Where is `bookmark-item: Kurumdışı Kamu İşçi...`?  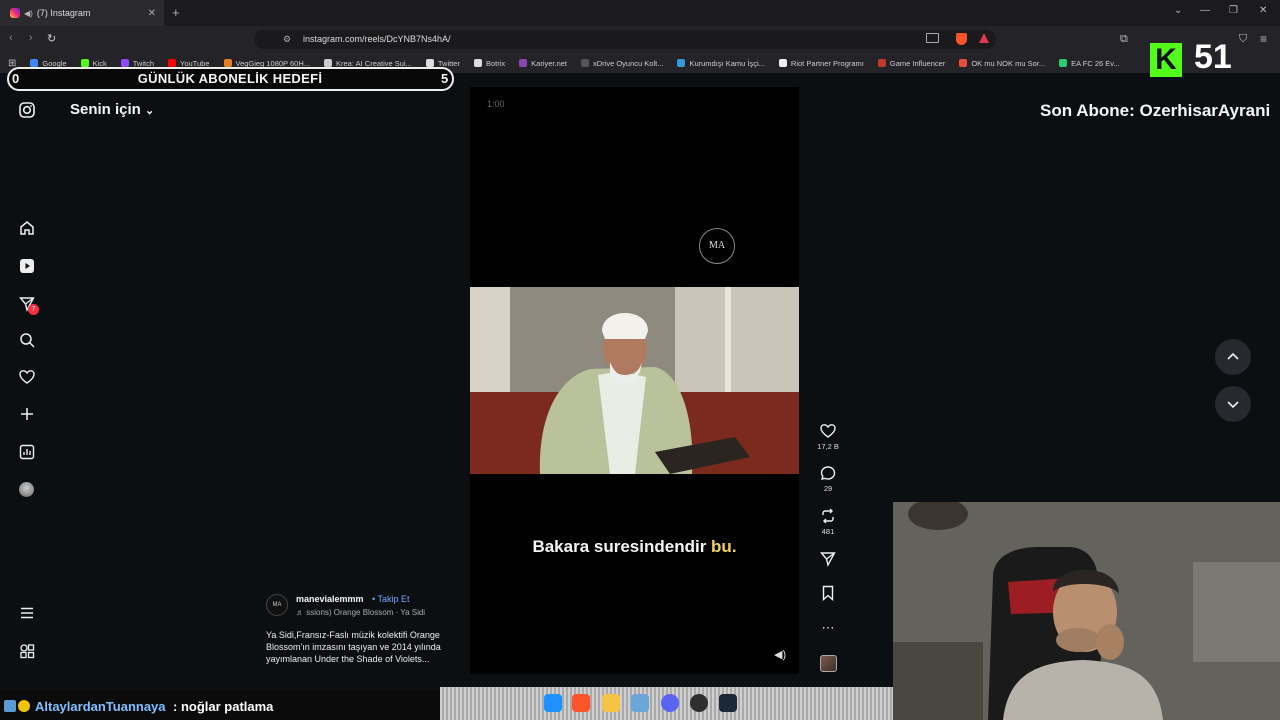 bookmark-item: Kurumdışı Kamu İşçi... is located at coordinates (721, 63).